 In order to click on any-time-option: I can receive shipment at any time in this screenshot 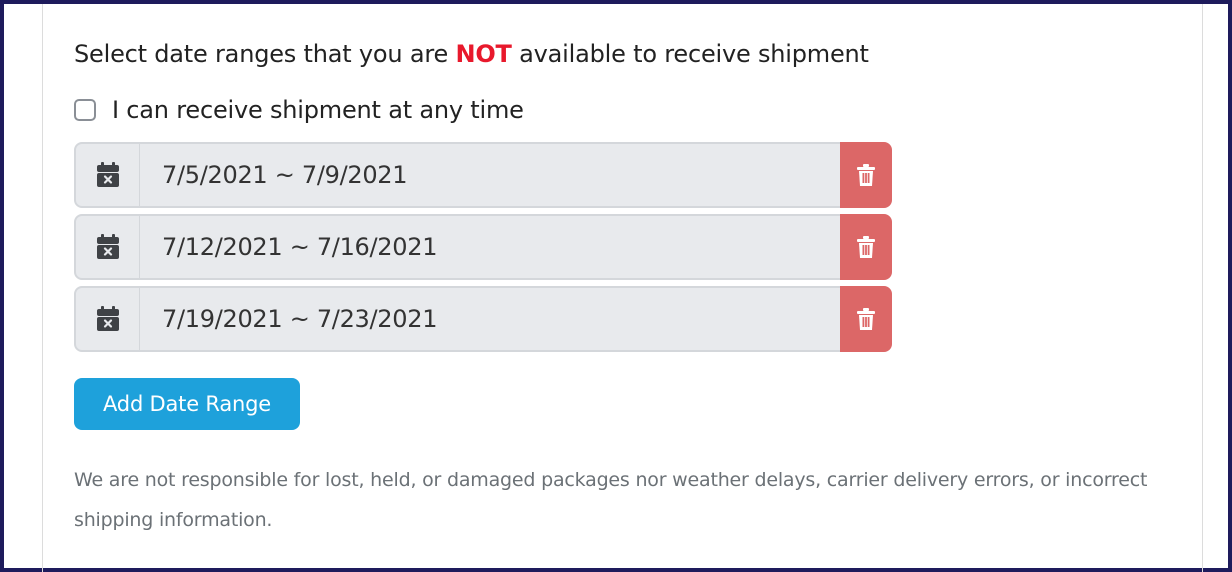, I will do `click(299, 110)`.